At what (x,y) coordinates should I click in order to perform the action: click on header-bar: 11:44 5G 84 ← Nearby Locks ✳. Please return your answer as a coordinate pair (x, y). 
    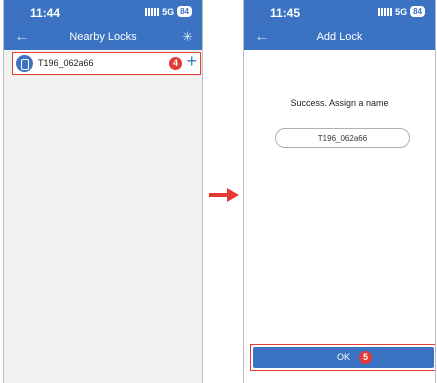
    Looking at the image, I should click on (103, 25).